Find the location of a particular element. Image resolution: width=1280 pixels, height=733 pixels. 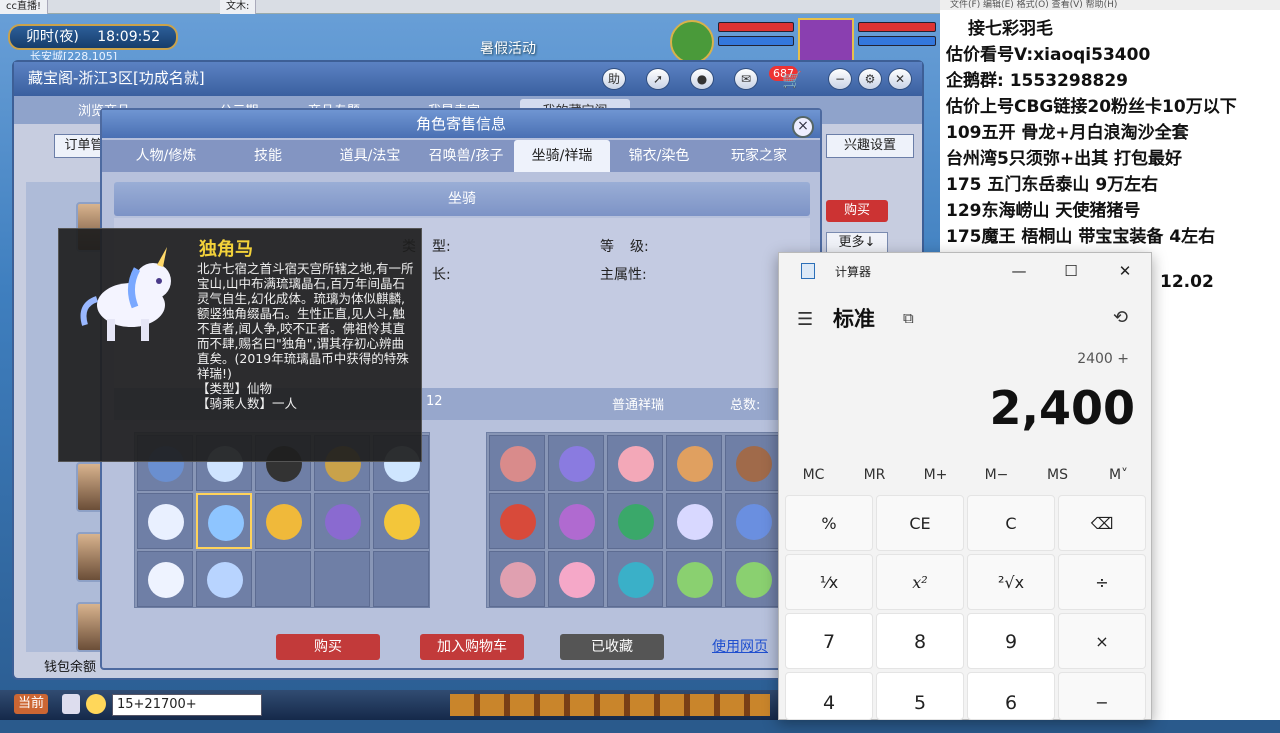

divide-button: ÷ is located at coordinates (1102, 582).